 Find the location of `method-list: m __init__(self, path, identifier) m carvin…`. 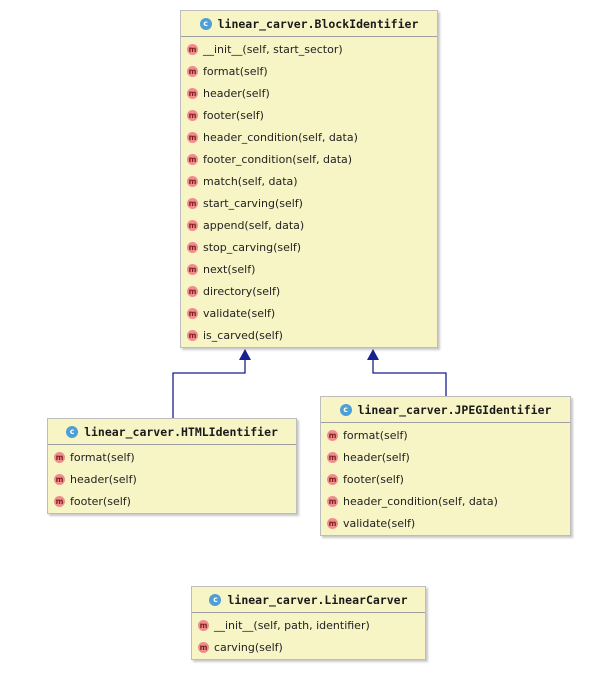

method-list: m __init__(self, path, identifier) m carvin… is located at coordinates (308, 635).